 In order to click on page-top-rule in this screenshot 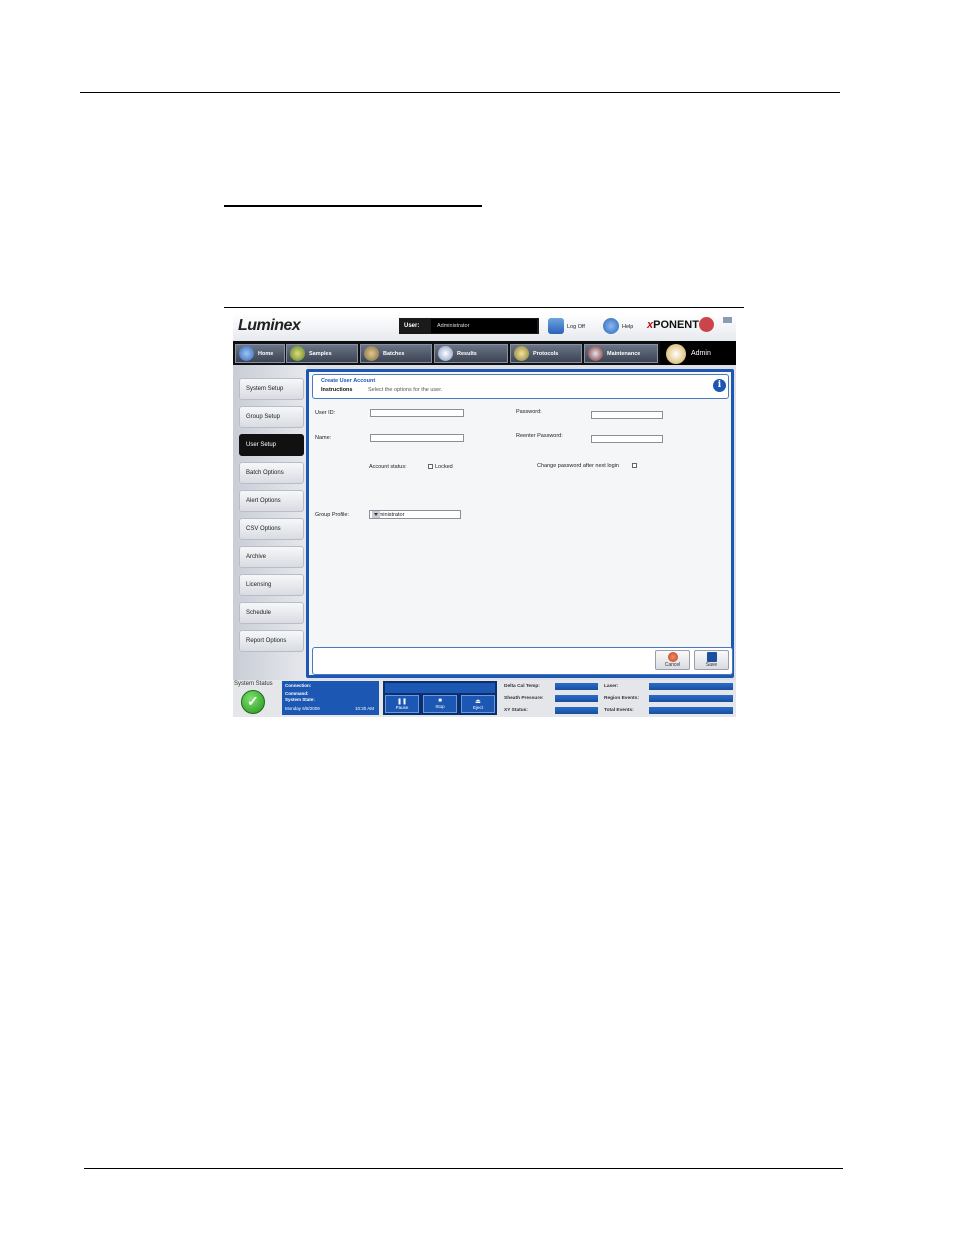, I will do `click(460, 92)`.